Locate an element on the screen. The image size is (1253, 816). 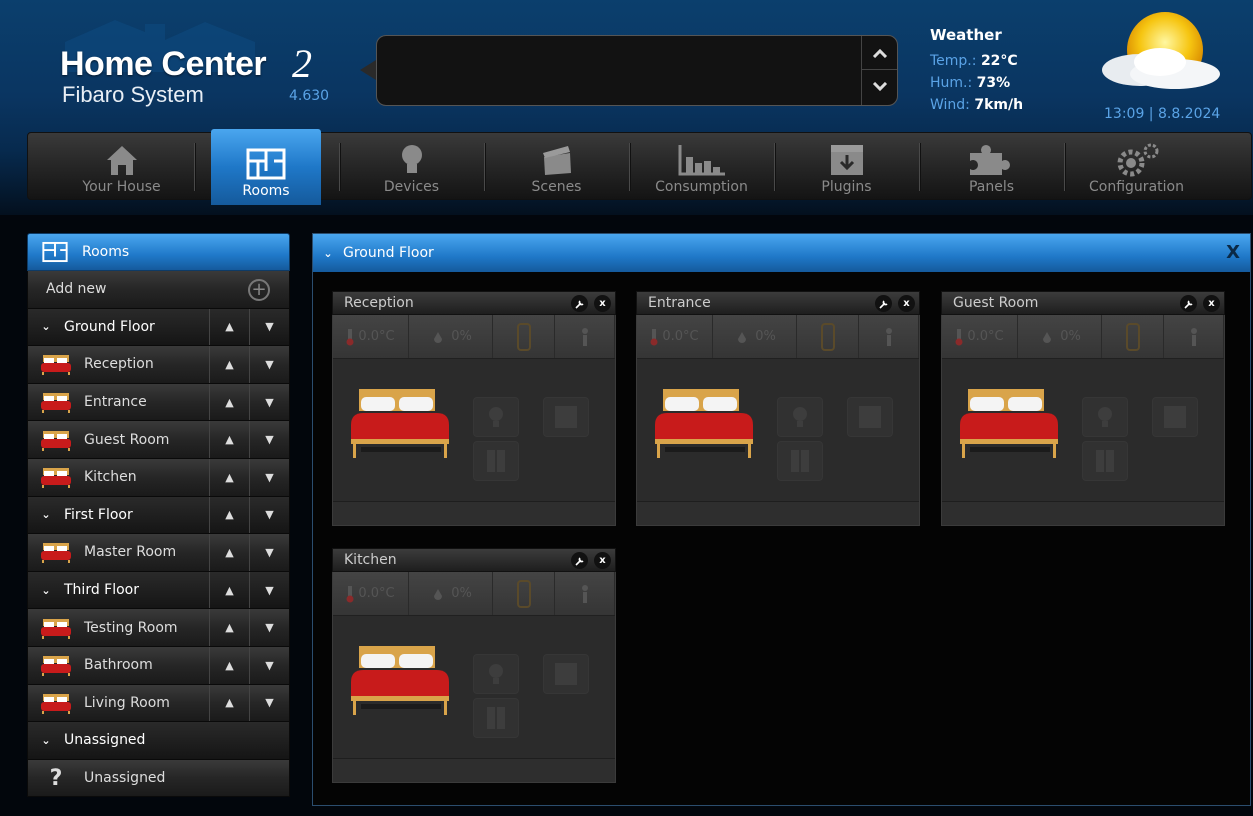
nav-panels: Panels is located at coordinates (991, 167).